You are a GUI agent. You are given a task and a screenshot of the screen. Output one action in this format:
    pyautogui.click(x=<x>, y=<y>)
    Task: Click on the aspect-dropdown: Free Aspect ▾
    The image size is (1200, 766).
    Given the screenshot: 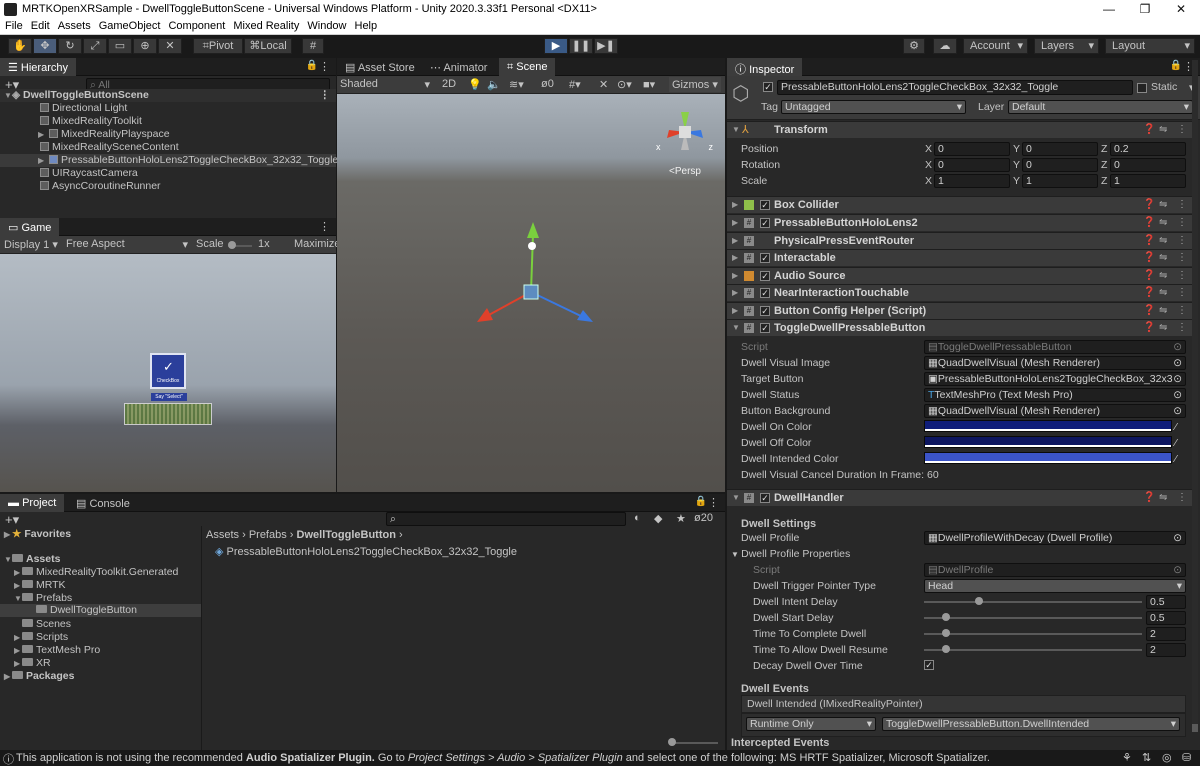 What is the action you would take?
    pyautogui.click(x=128, y=244)
    